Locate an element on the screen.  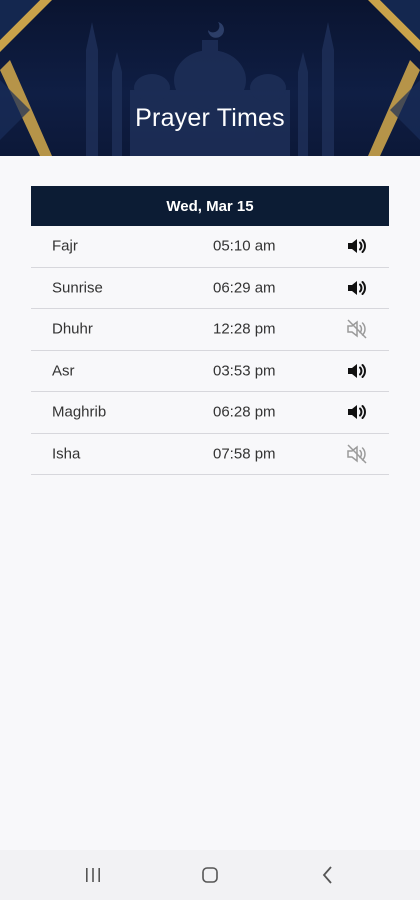
prayer-row-maghrib: Maghrib 06:28 pm is located at coordinates (210, 413).